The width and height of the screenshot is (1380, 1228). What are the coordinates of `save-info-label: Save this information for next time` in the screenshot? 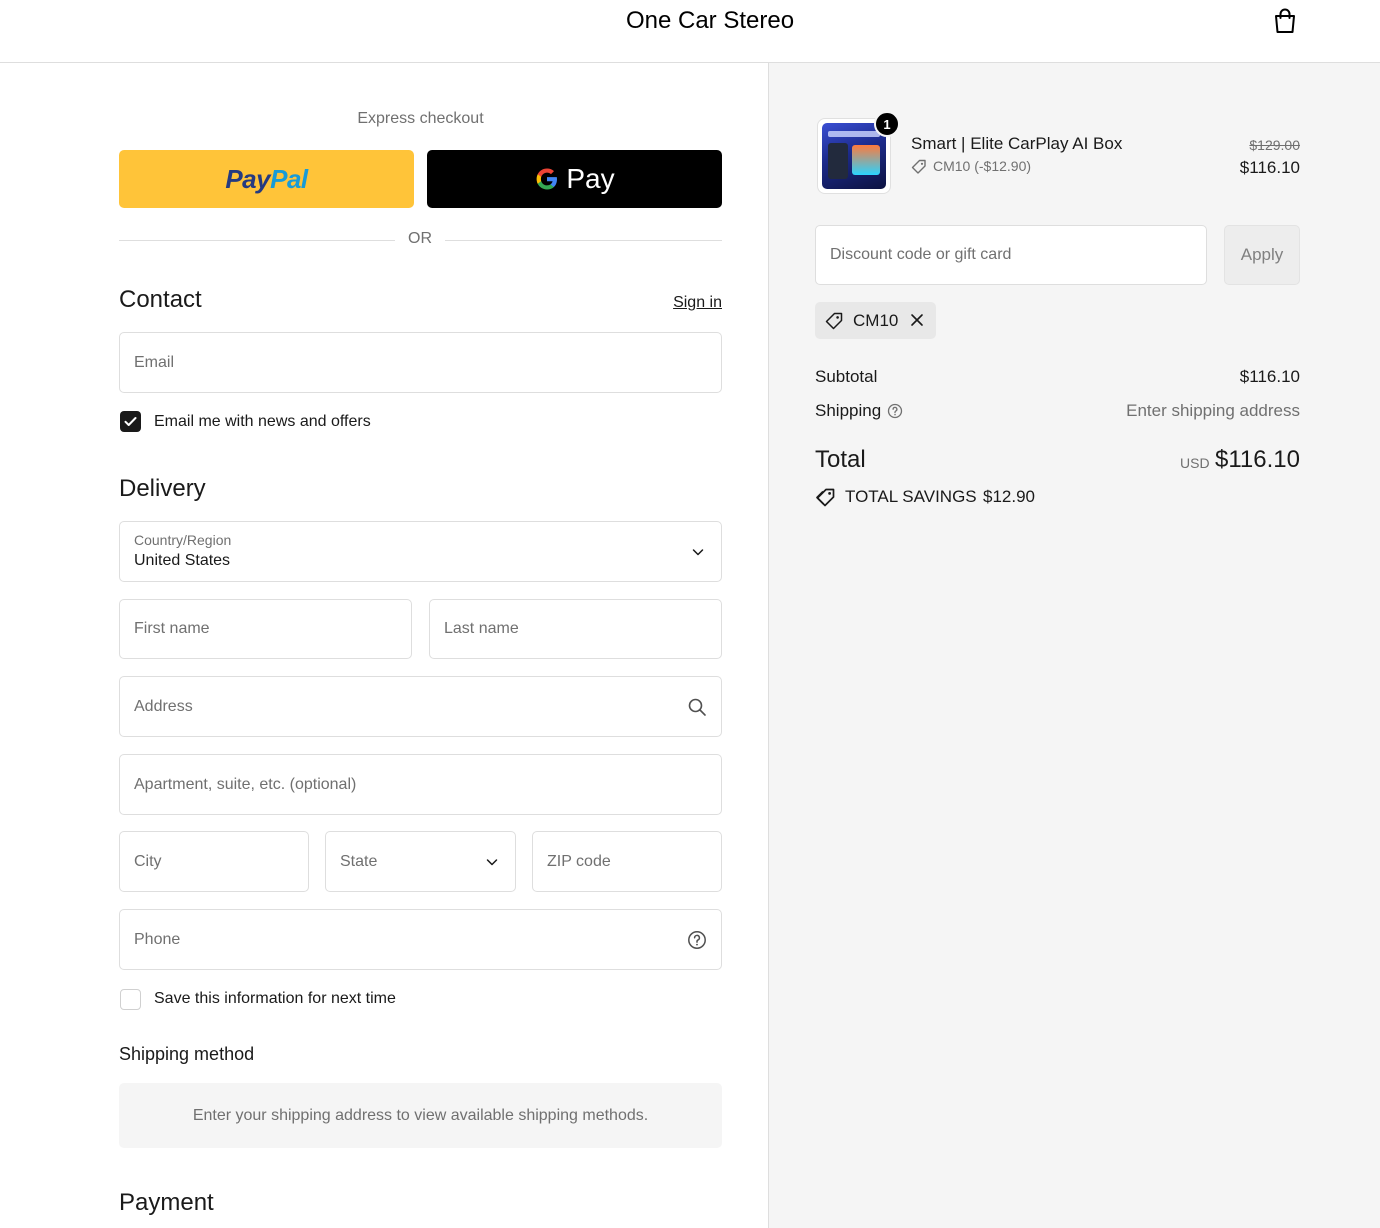 It's located at (275, 998).